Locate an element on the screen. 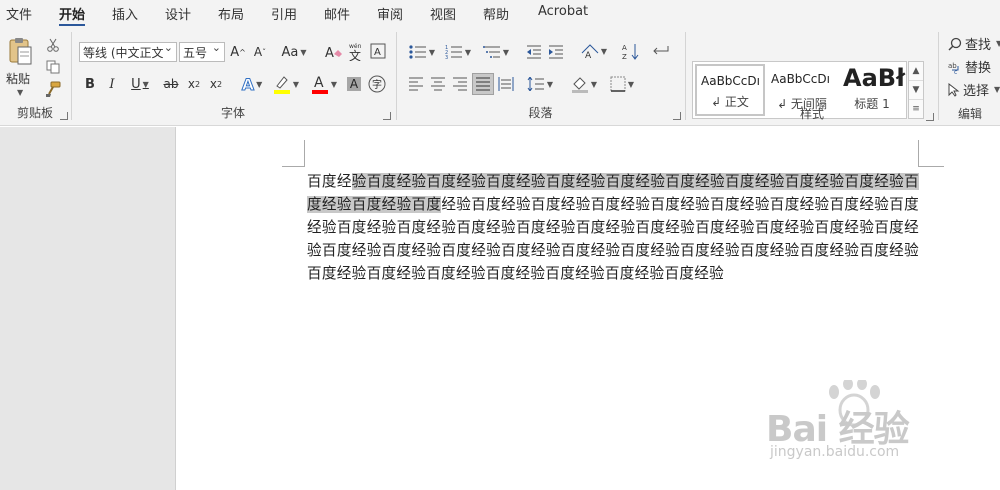  bullets-icon: ▼ is located at coordinates (422, 52).